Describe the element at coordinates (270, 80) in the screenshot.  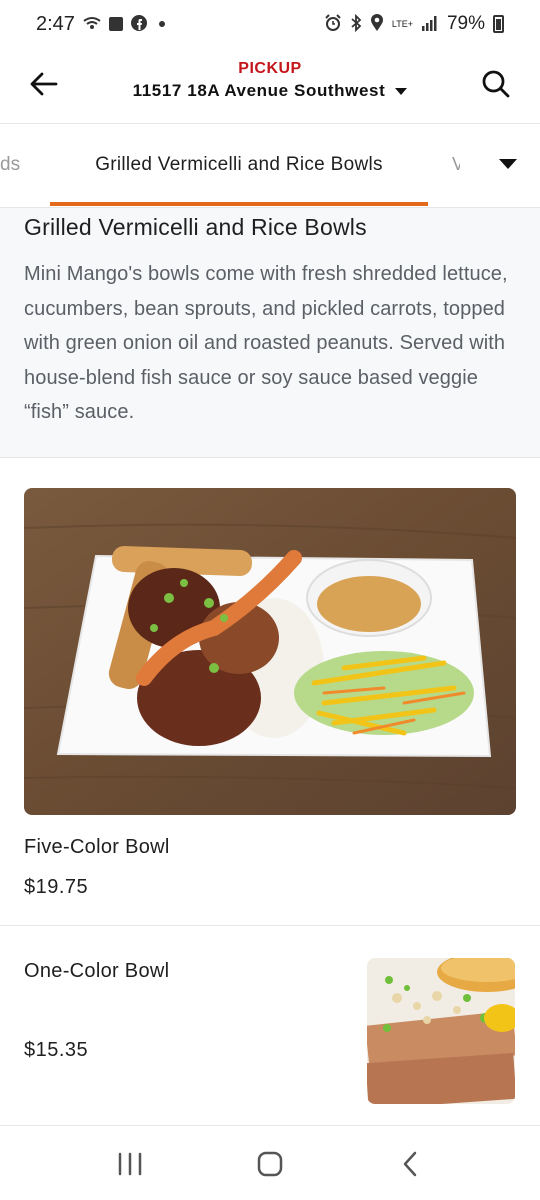
I see `pickup-location-selector: PICKUP 11517 18A Avenue Southwest` at that location.